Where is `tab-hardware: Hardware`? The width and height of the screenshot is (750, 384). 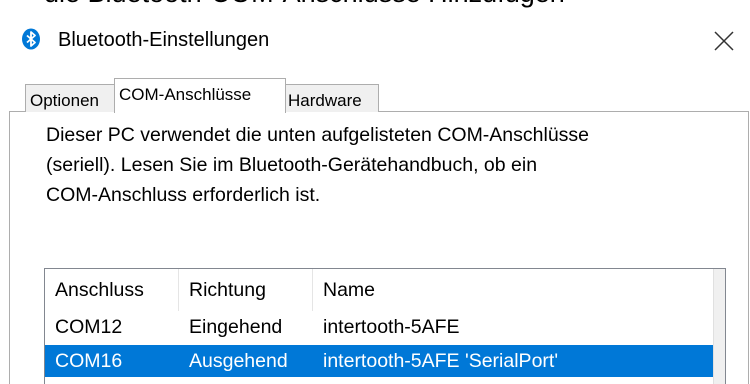
tab-hardware: Hardware is located at coordinates (331, 98).